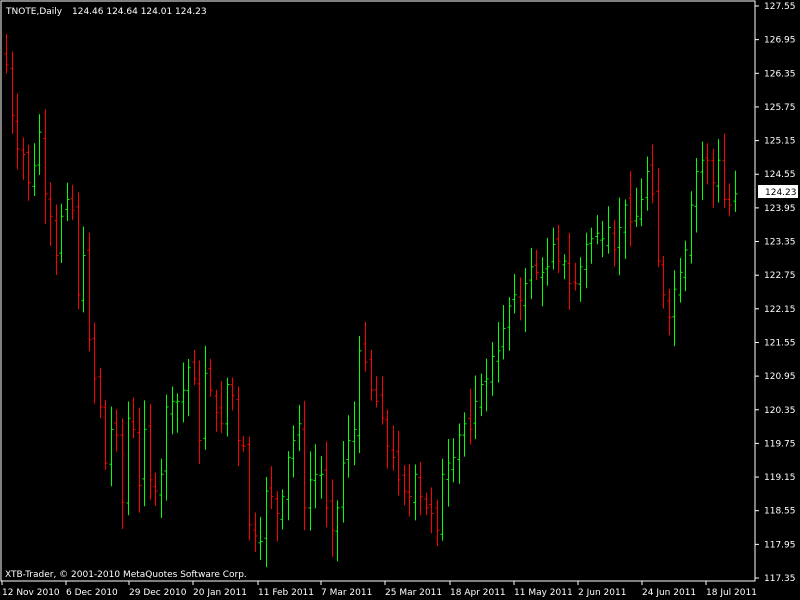  I want to click on x-tick-label: 18 Jul 2011, so click(731, 593).